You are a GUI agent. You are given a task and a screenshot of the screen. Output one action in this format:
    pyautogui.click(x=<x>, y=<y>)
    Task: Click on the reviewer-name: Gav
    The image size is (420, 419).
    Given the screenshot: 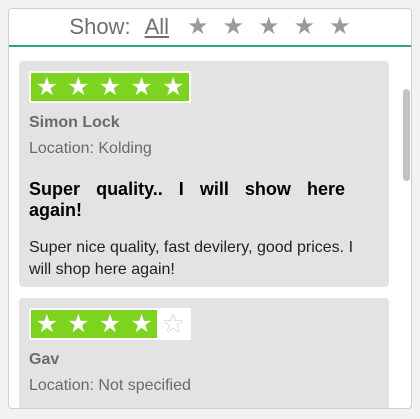 What is the action you would take?
    pyautogui.click(x=44, y=359)
    